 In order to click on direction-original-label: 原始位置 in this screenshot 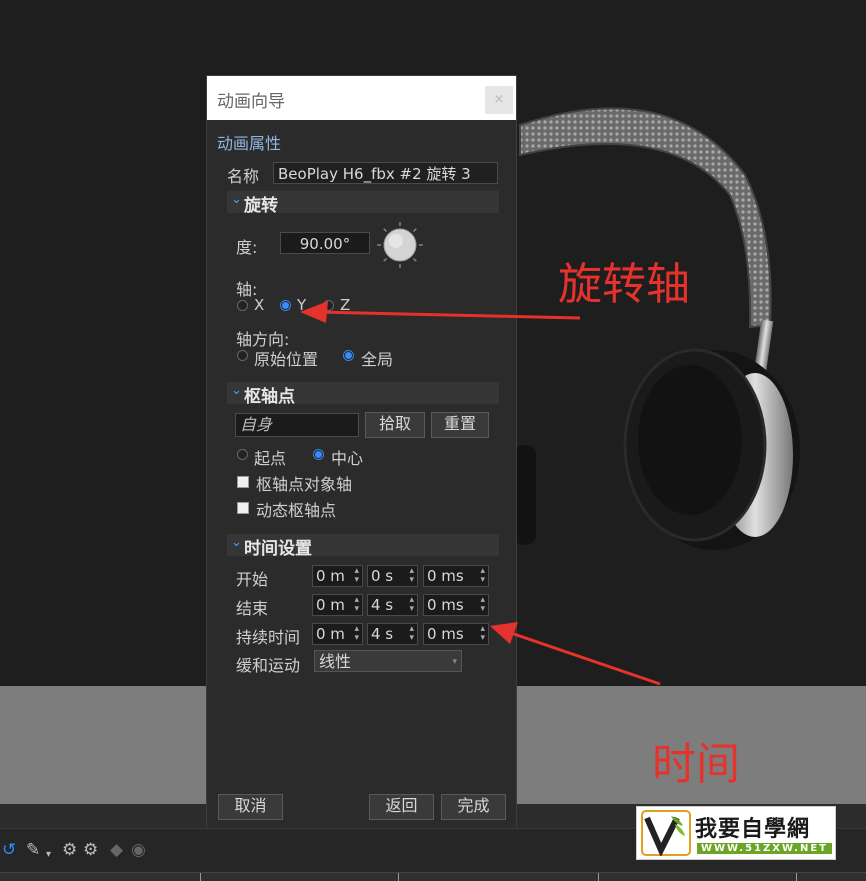, I will do `click(286, 359)`.